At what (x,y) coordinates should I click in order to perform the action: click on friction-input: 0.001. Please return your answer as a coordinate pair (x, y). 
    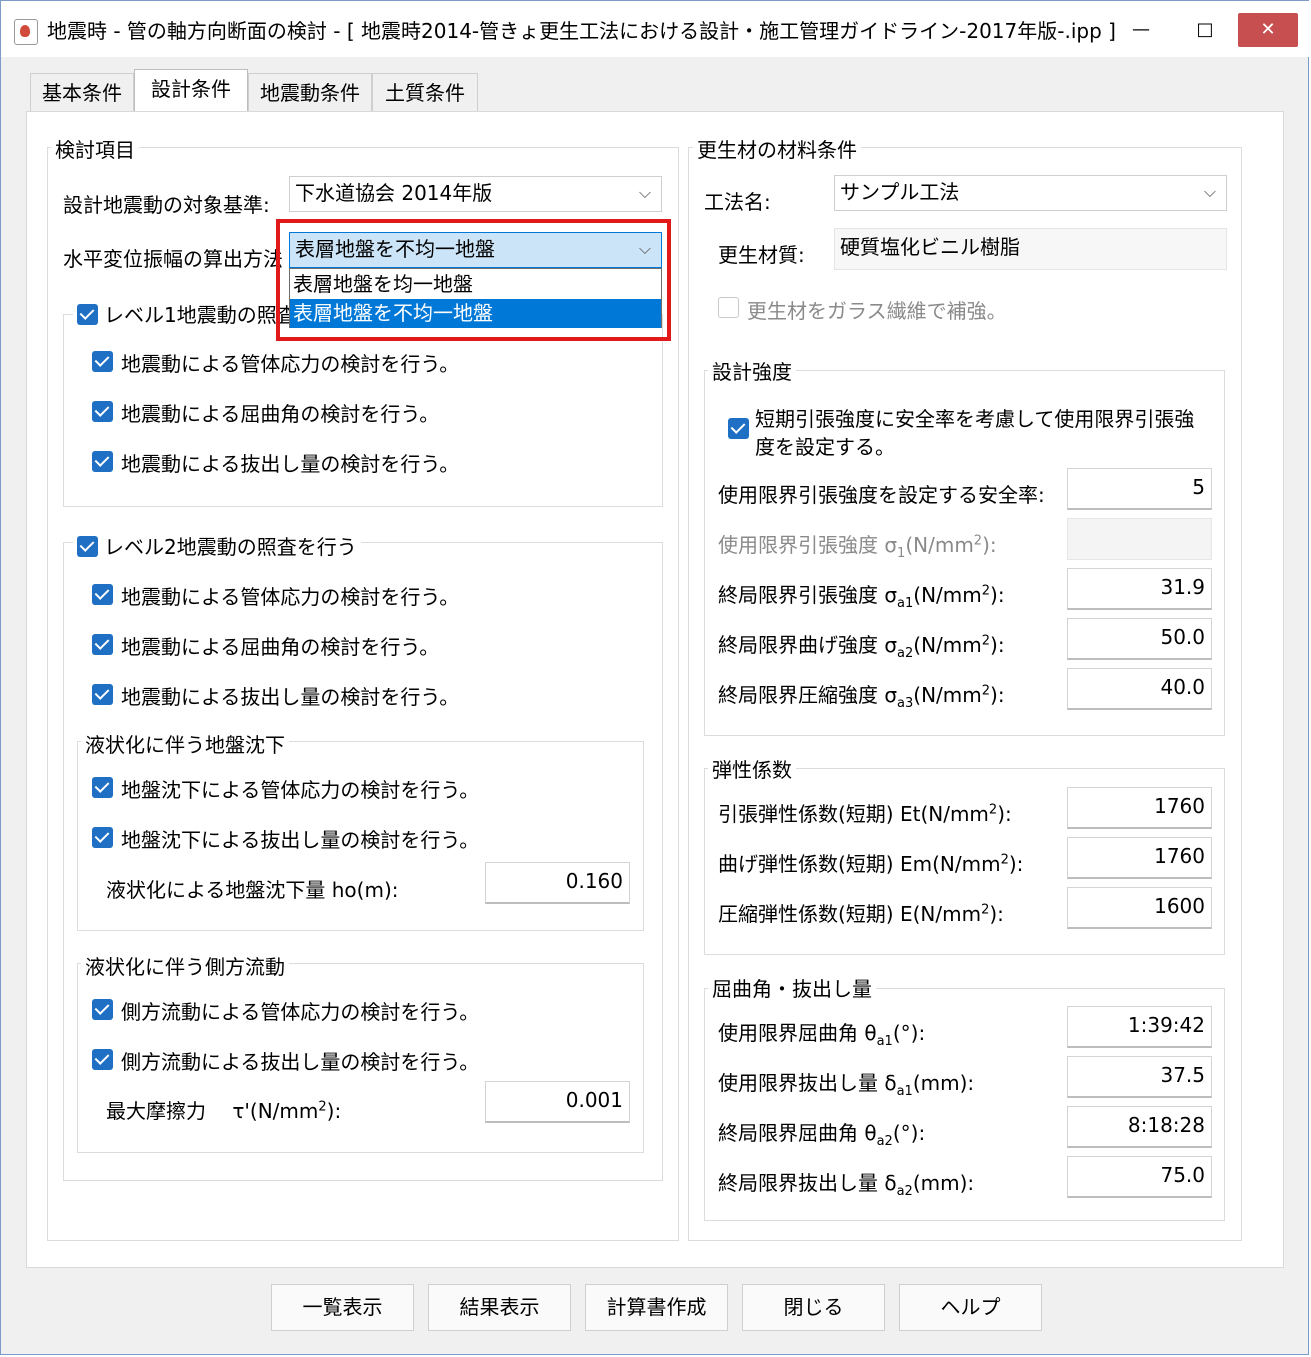
    Looking at the image, I should click on (557, 1102).